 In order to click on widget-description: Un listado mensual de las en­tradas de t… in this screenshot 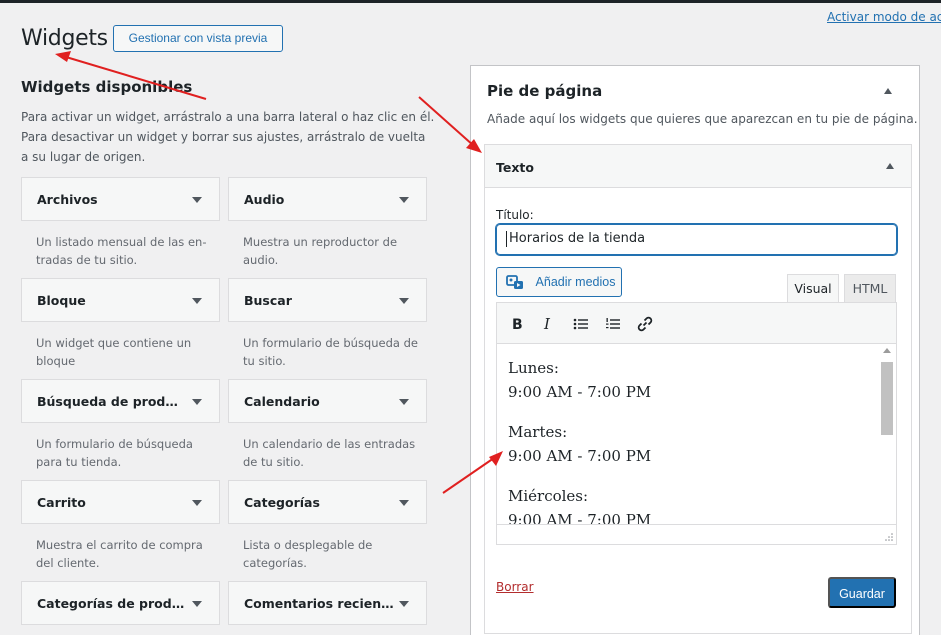, I will do `click(121, 251)`.